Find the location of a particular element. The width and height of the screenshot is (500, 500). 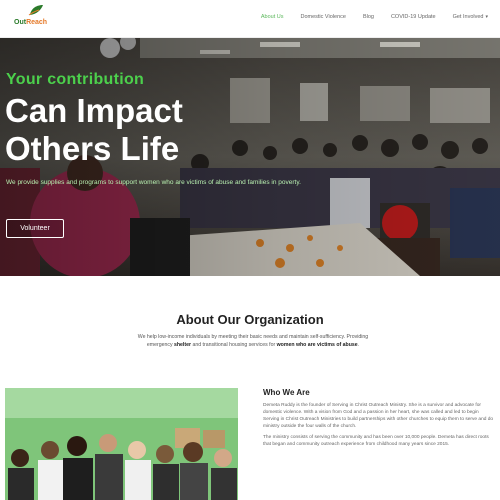

volunteer-button: Volunteer is located at coordinates (35, 228).